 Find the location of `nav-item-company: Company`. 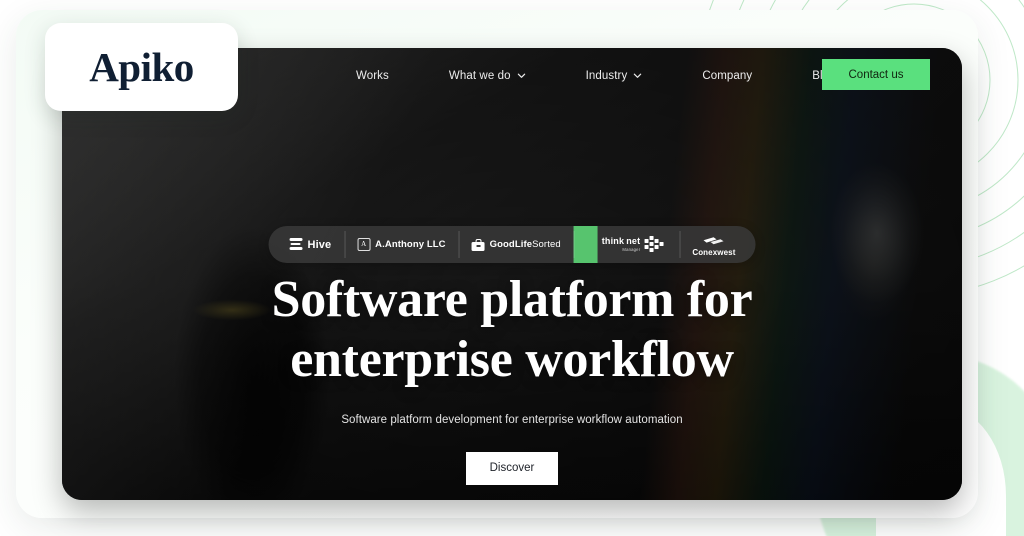

nav-item-company: Company is located at coordinates (727, 76).